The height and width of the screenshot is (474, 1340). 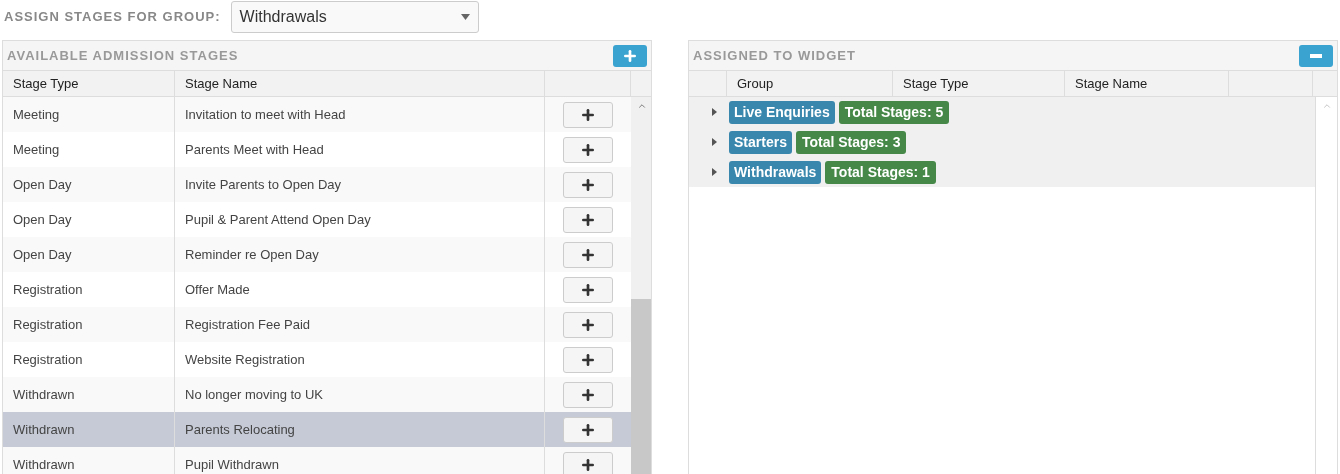 I want to click on minus-icon, so click(x=1316, y=55).